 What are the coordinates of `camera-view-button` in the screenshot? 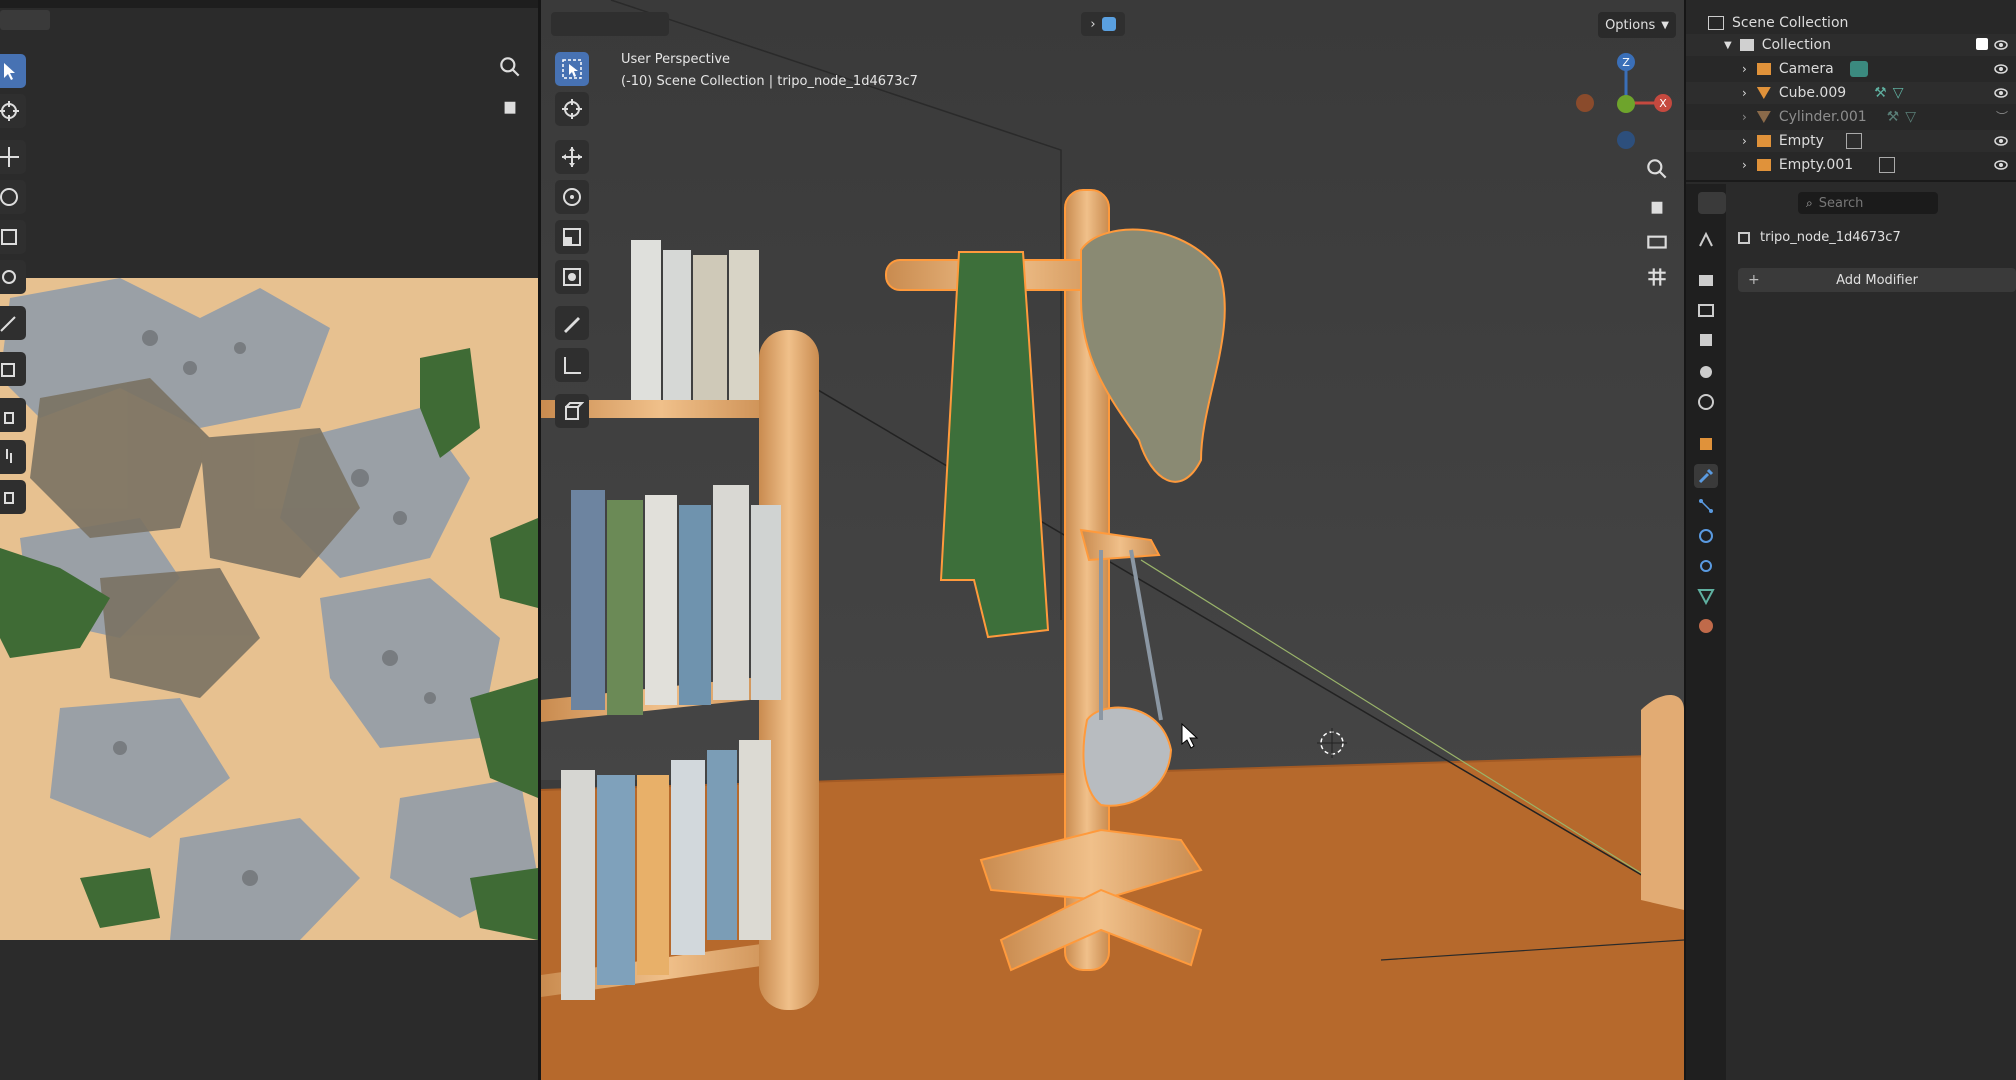 It's located at (1657, 241).